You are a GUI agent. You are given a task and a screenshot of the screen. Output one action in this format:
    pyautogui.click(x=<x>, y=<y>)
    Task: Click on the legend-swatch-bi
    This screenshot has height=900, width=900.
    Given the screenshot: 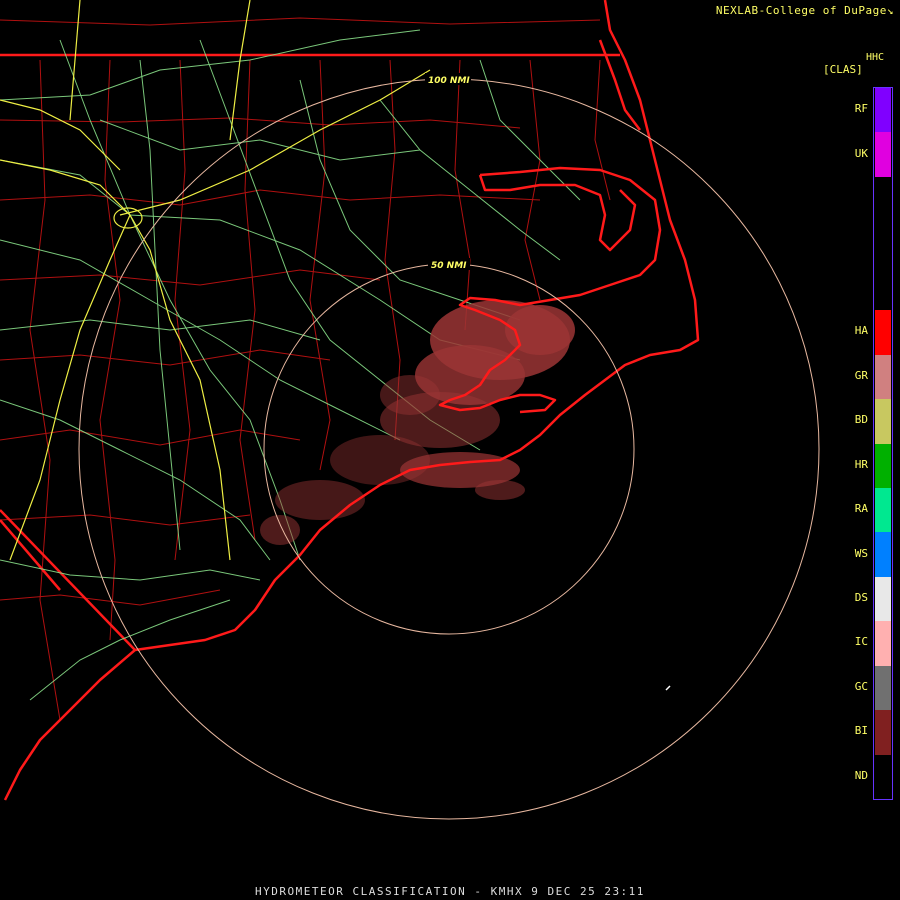 What is the action you would take?
    pyautogui.click(x=883, y=732)
    